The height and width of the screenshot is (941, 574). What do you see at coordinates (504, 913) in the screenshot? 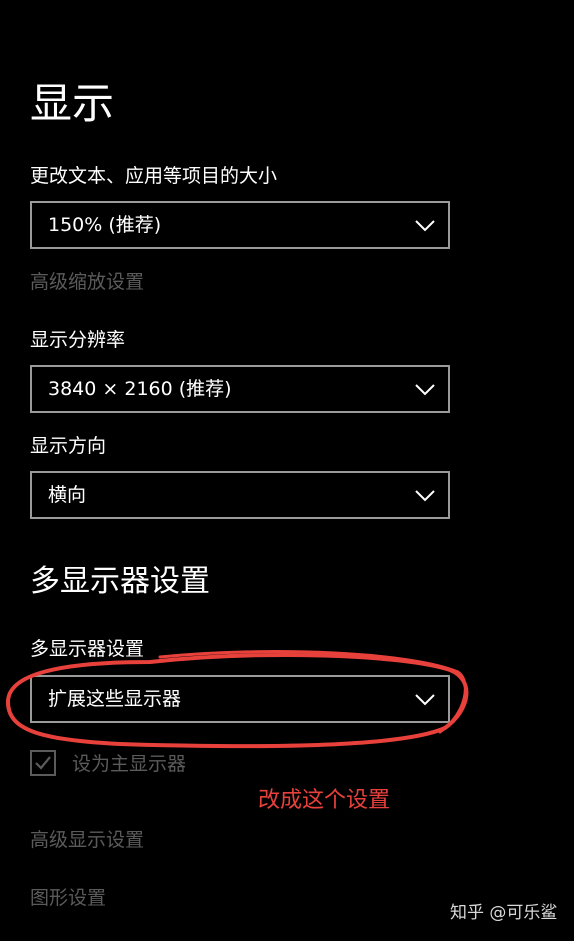
I see `watermark: 知乎 @可乐鲨` at bounding box center [504, 913].